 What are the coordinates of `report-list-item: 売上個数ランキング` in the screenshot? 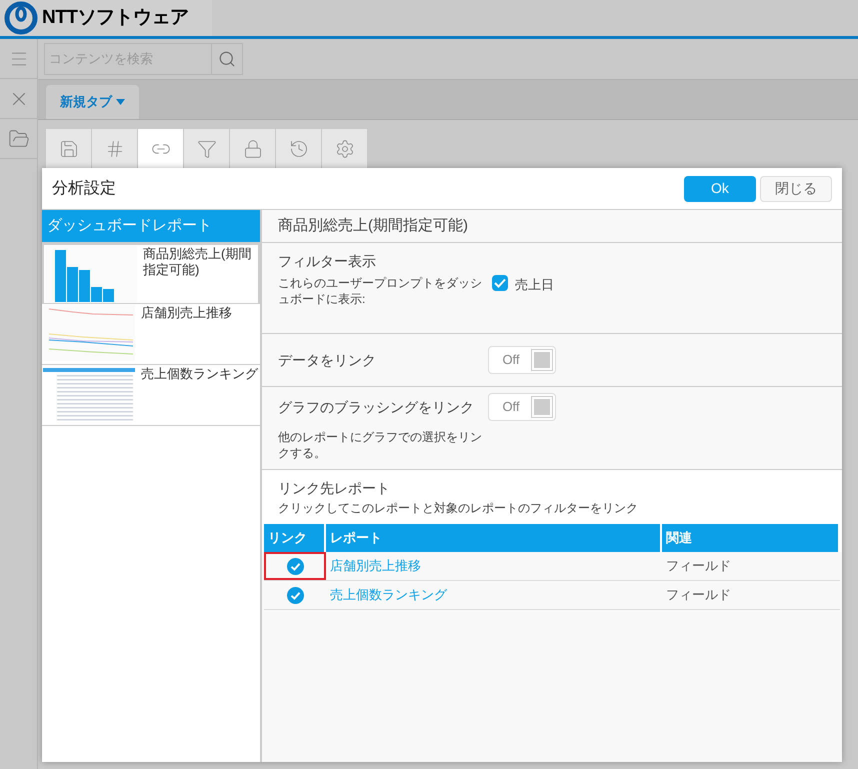 It's located at (151, 395).